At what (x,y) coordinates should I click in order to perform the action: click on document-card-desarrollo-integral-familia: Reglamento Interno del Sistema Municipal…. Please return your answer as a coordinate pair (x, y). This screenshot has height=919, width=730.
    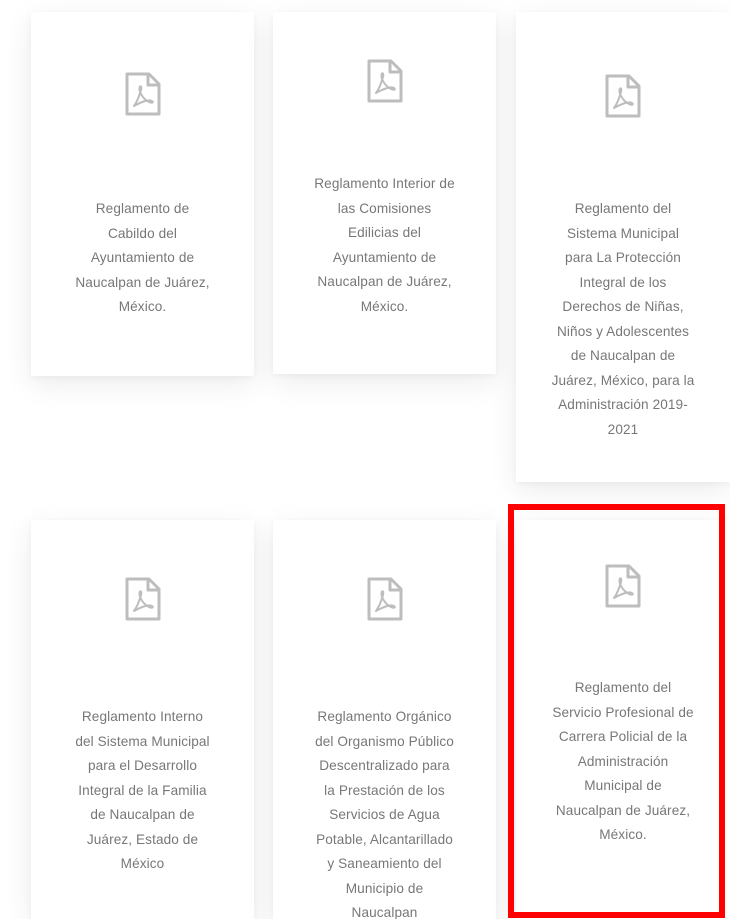
    Looking at the image, I should click on (142, 719).